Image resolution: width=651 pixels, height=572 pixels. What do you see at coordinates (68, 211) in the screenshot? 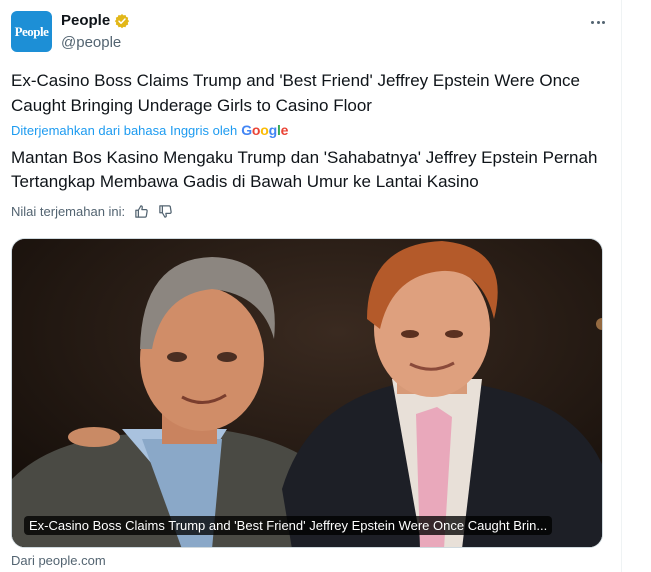
I see `rate-translation-label: Nilai terjemahan ini:` at bounding box center [68, 211].